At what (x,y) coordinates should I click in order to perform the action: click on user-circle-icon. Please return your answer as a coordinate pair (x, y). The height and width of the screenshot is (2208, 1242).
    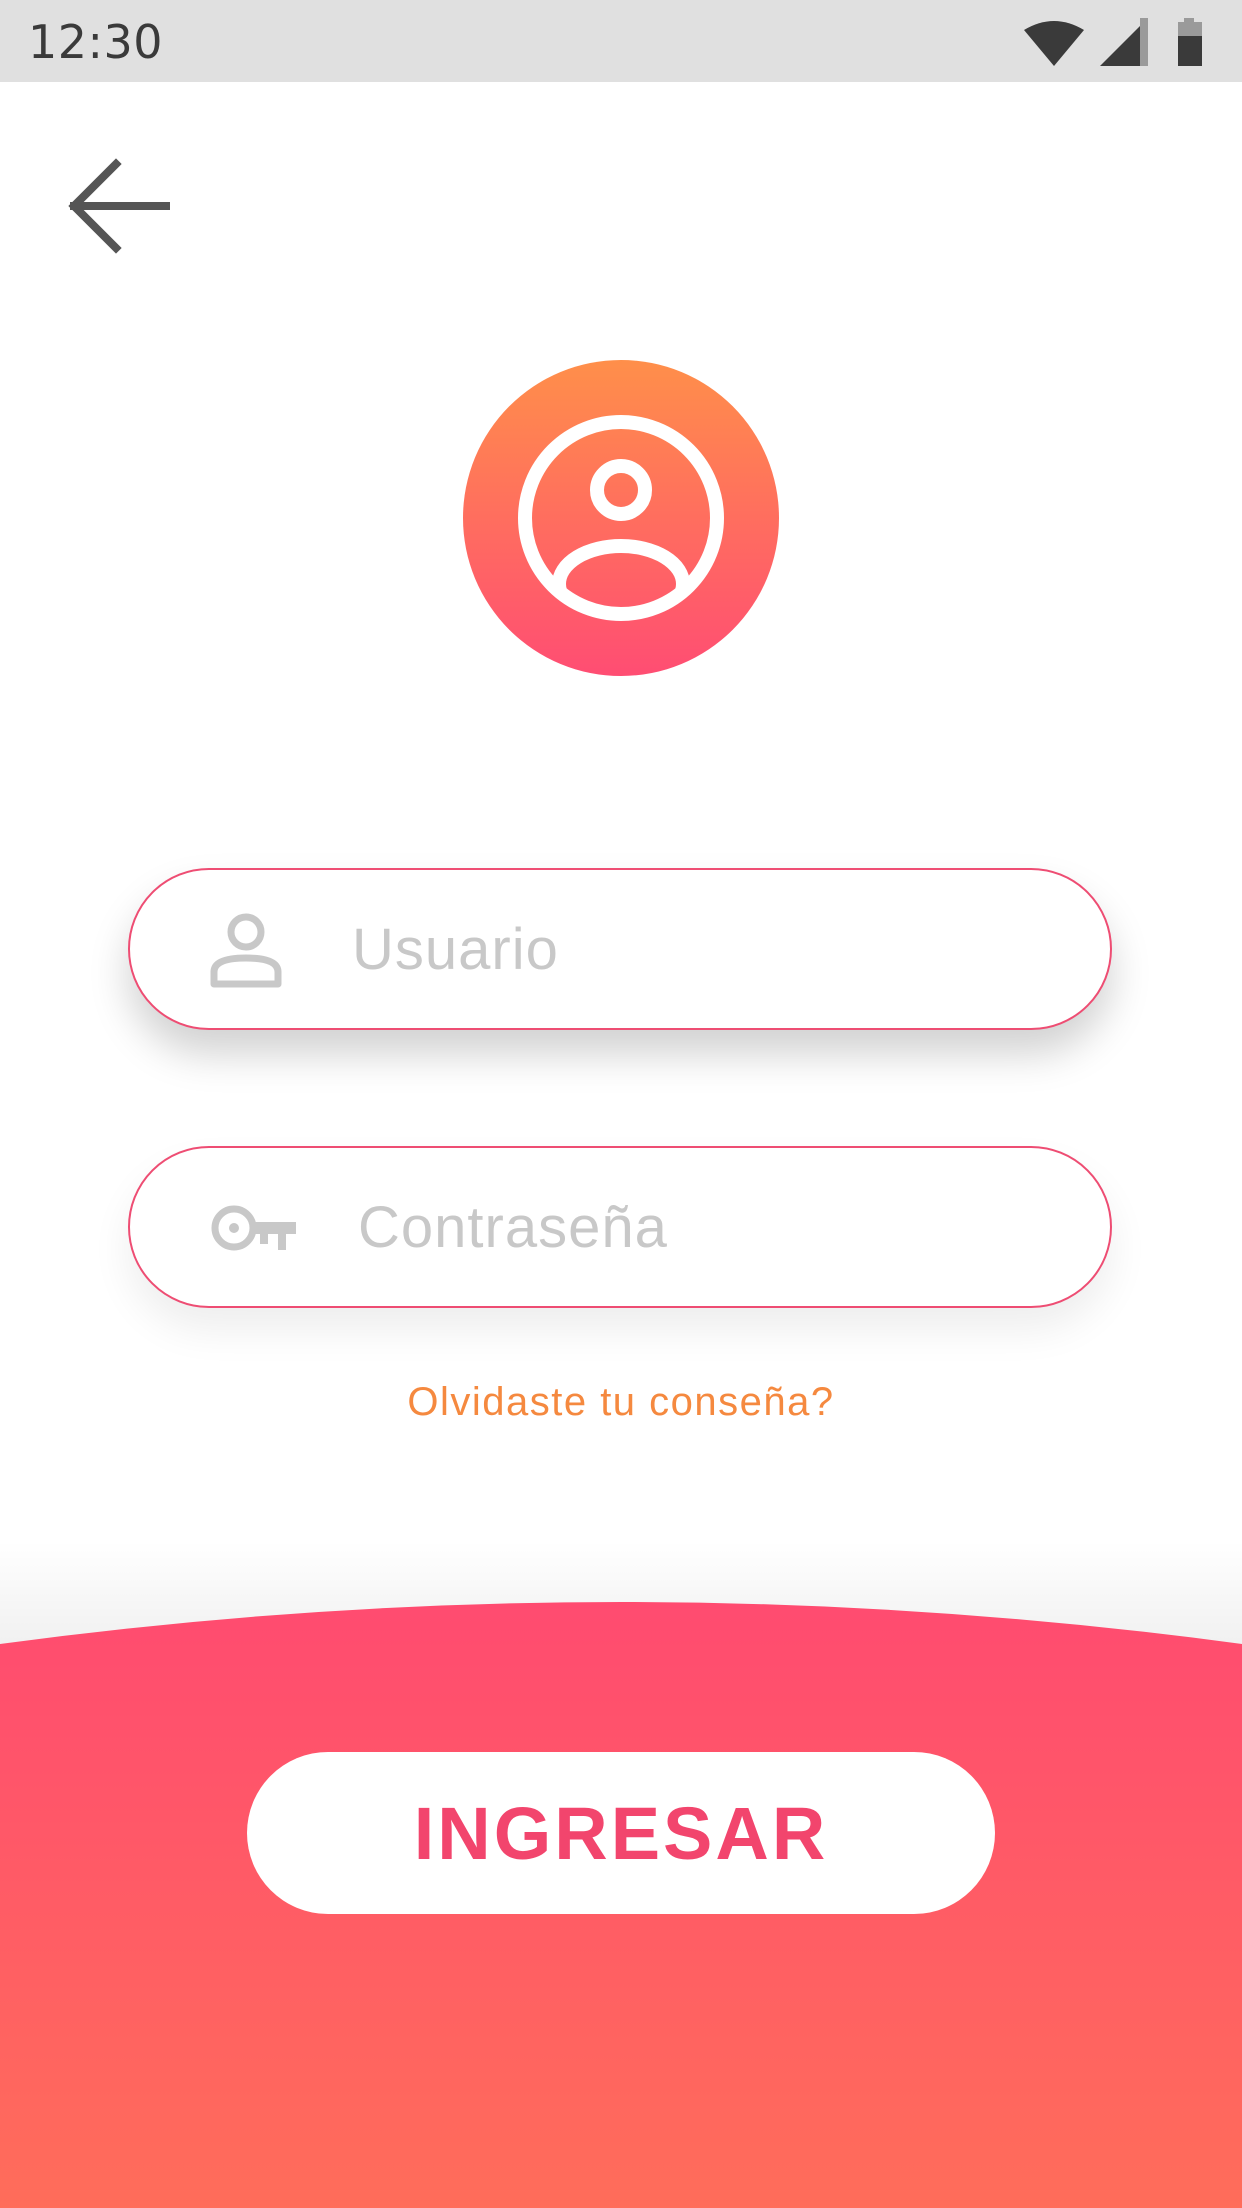
    Looking at the image, I should click on (621, 518).